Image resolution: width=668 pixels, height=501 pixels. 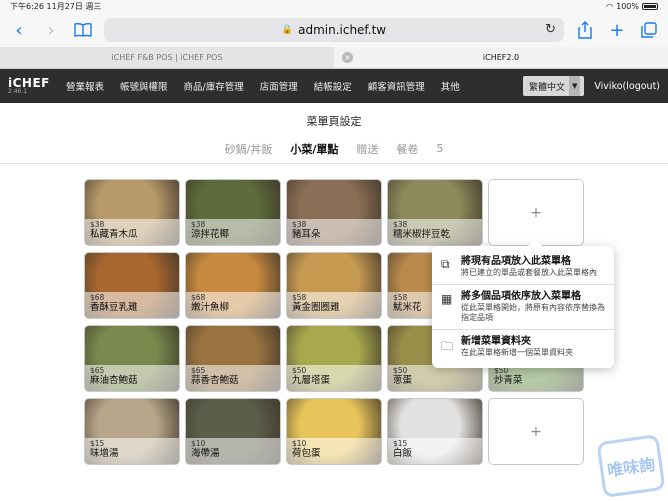 What do you see at coordinates (553, 86) in the screenshot?
I see `language-select: 繁體中文 ▼` at bounding box center [553, 86].